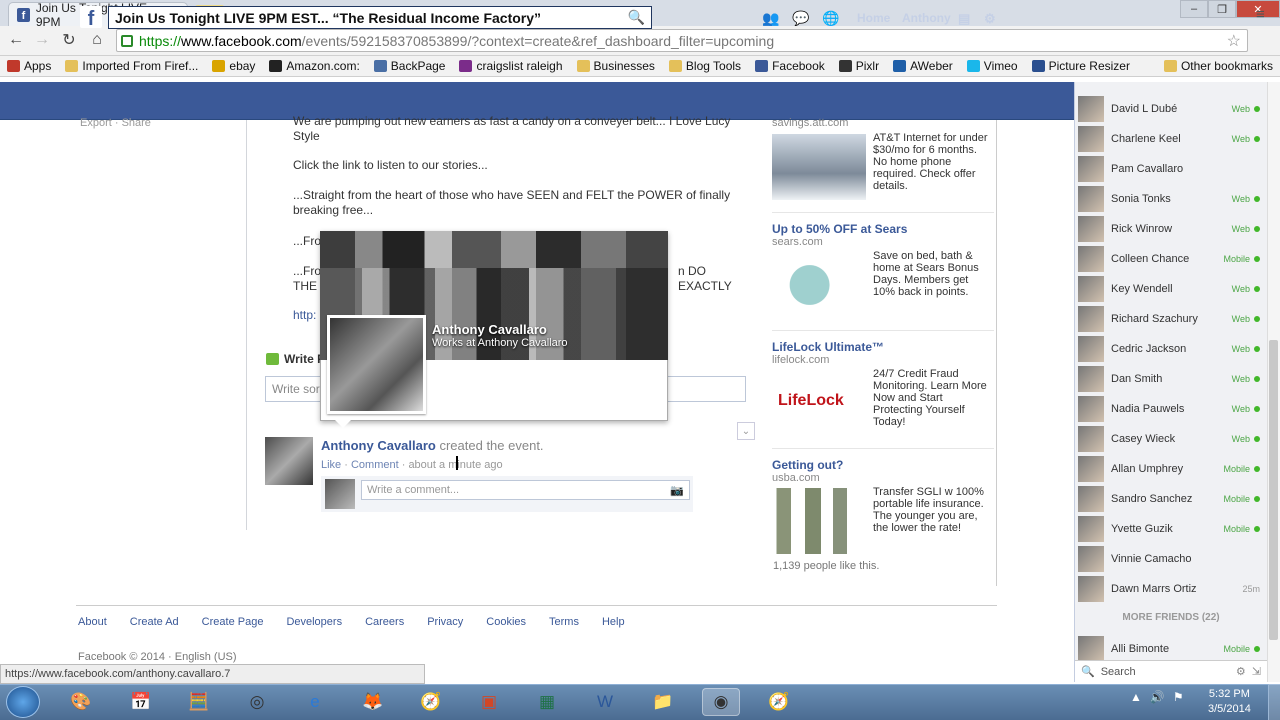 This screenshot has height=720, width=1280. I want to click on avatar, so click(289, 461).